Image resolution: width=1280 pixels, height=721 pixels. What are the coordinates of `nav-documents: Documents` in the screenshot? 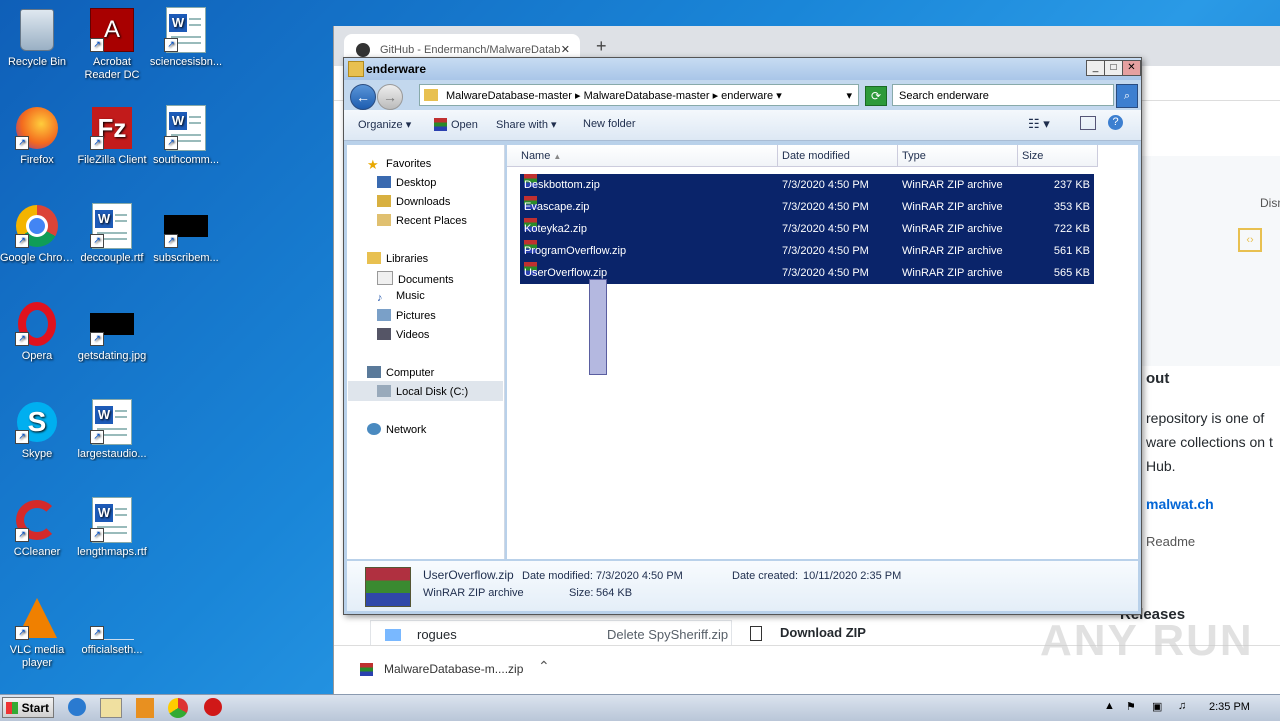 It's located at (415, 278).